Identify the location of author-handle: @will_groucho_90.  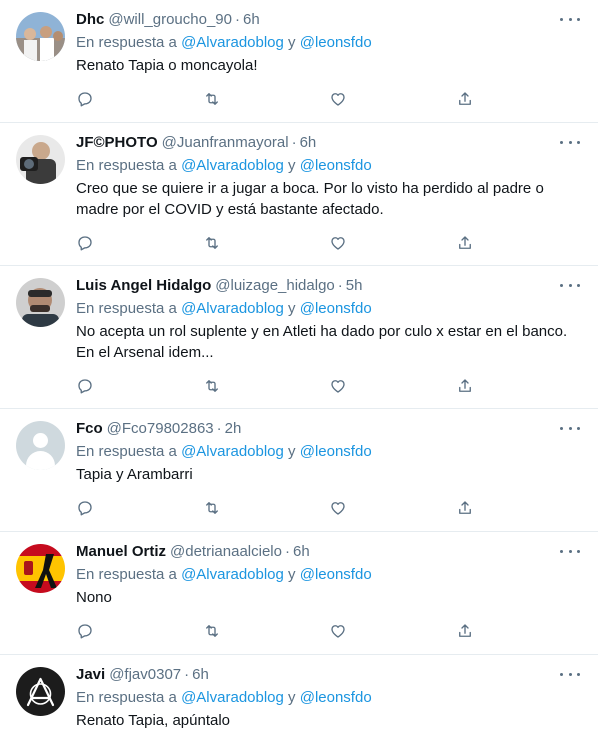
(170, 20).